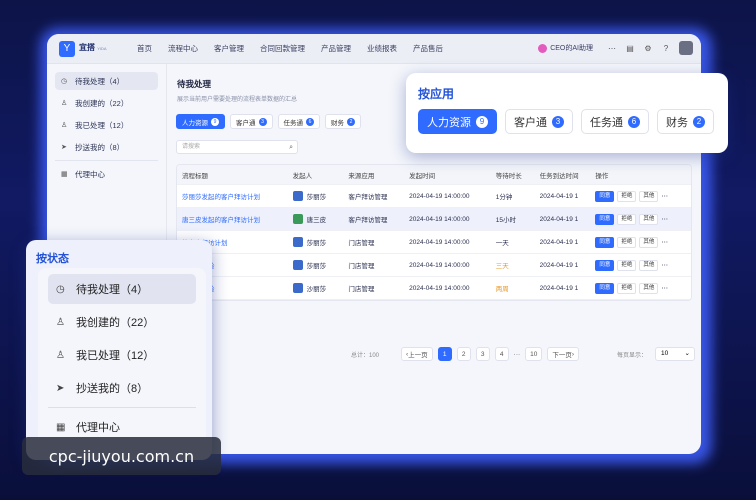 This screenshot has height=500, width=756. I want to click on page-ellipsis: ···, so click(517, 354).